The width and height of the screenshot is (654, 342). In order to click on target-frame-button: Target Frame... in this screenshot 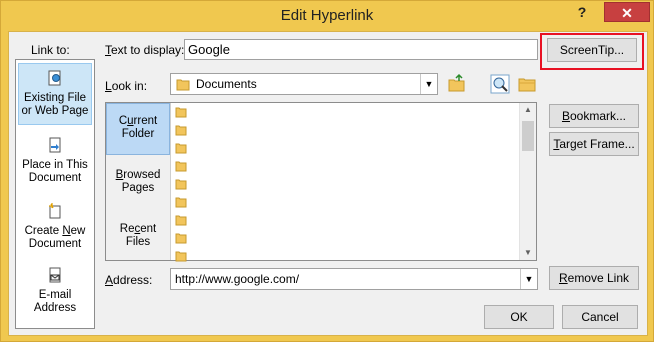, I will do `click(594, 144)`.